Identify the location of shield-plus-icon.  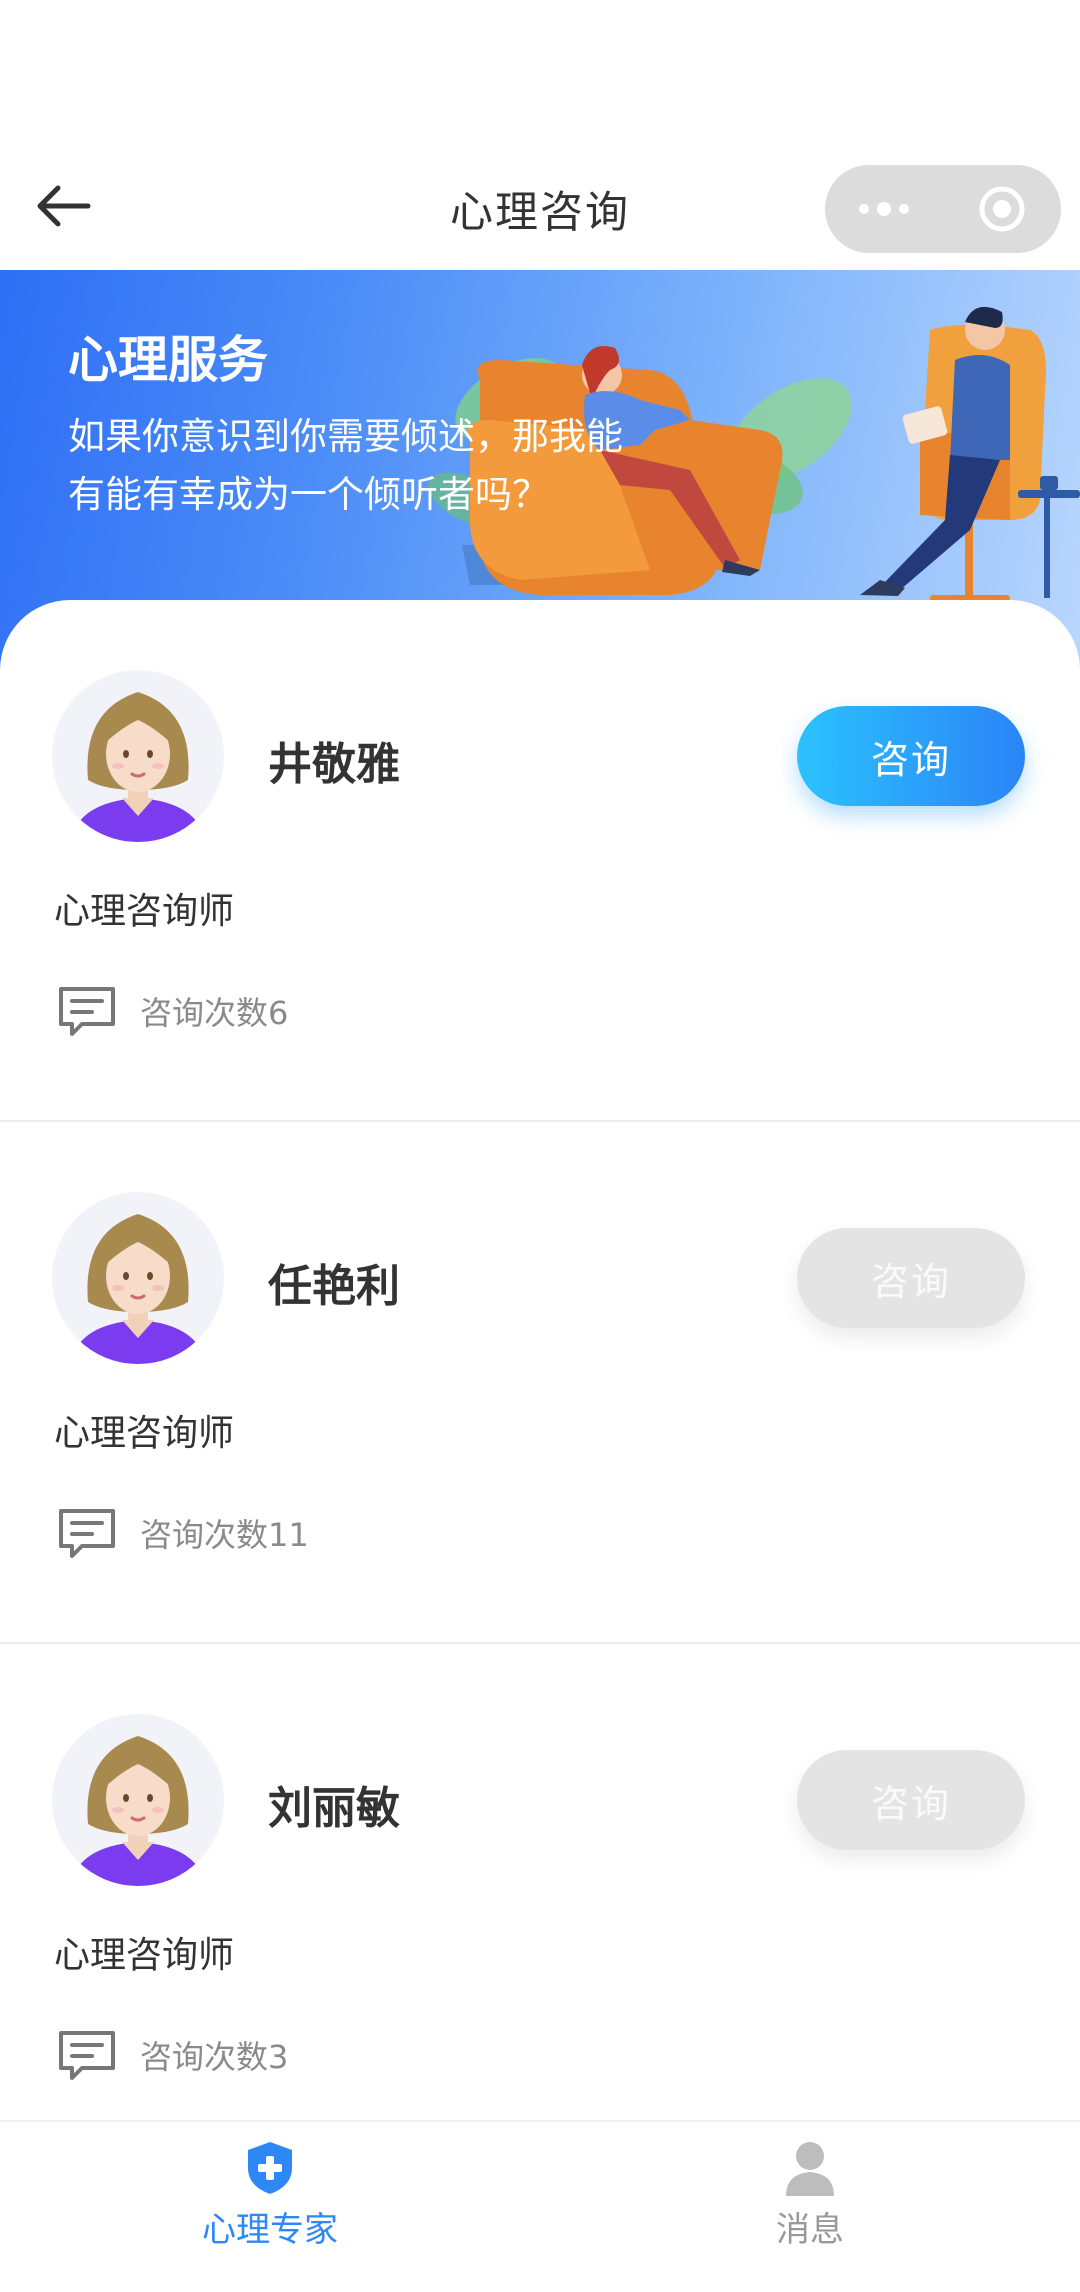
(270, 2168).